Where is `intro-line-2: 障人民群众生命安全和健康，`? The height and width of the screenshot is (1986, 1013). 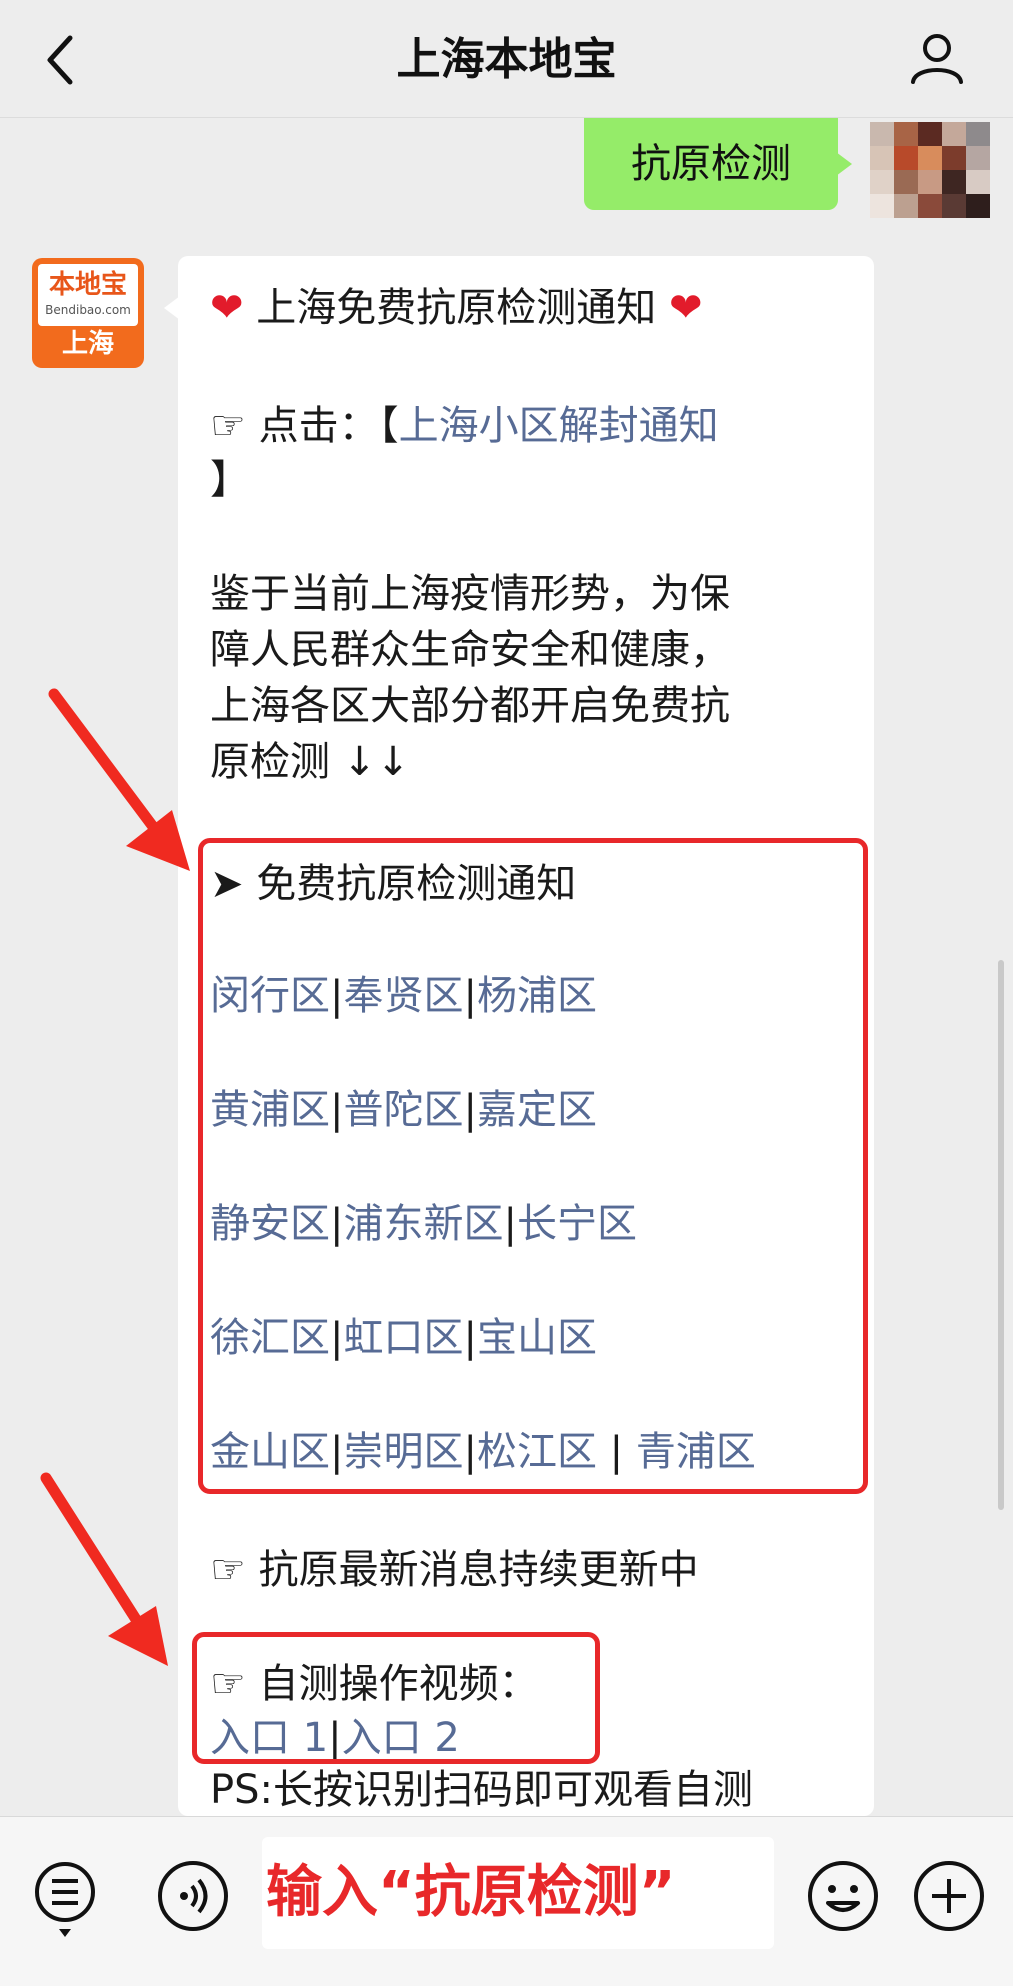
intro-line-2: 障人民群众生命安全和健康， is located at coordinates (470, 650).